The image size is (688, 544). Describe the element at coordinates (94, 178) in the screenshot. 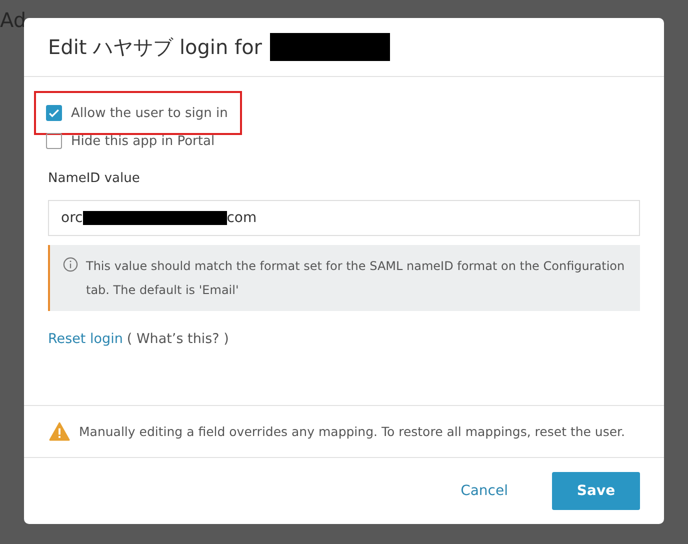

I see `field-label: NameID value` at that location.